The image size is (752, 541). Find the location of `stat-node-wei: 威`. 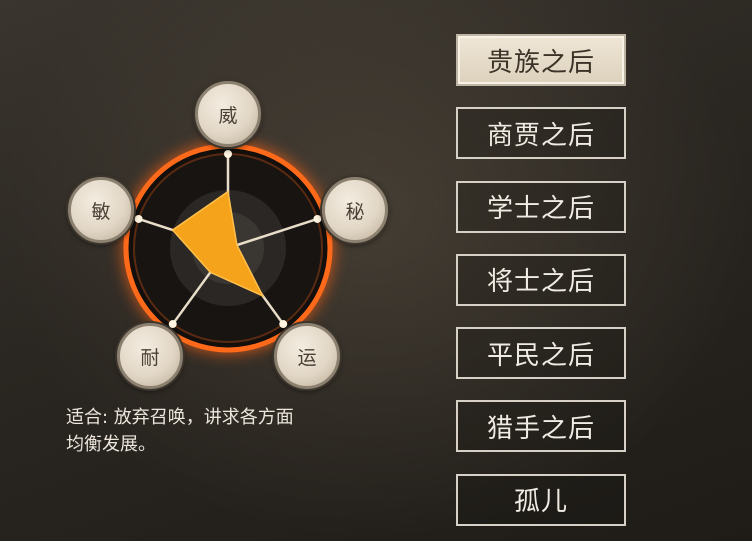

stat-node-wei: 威 is located at coordinates (228, 114).